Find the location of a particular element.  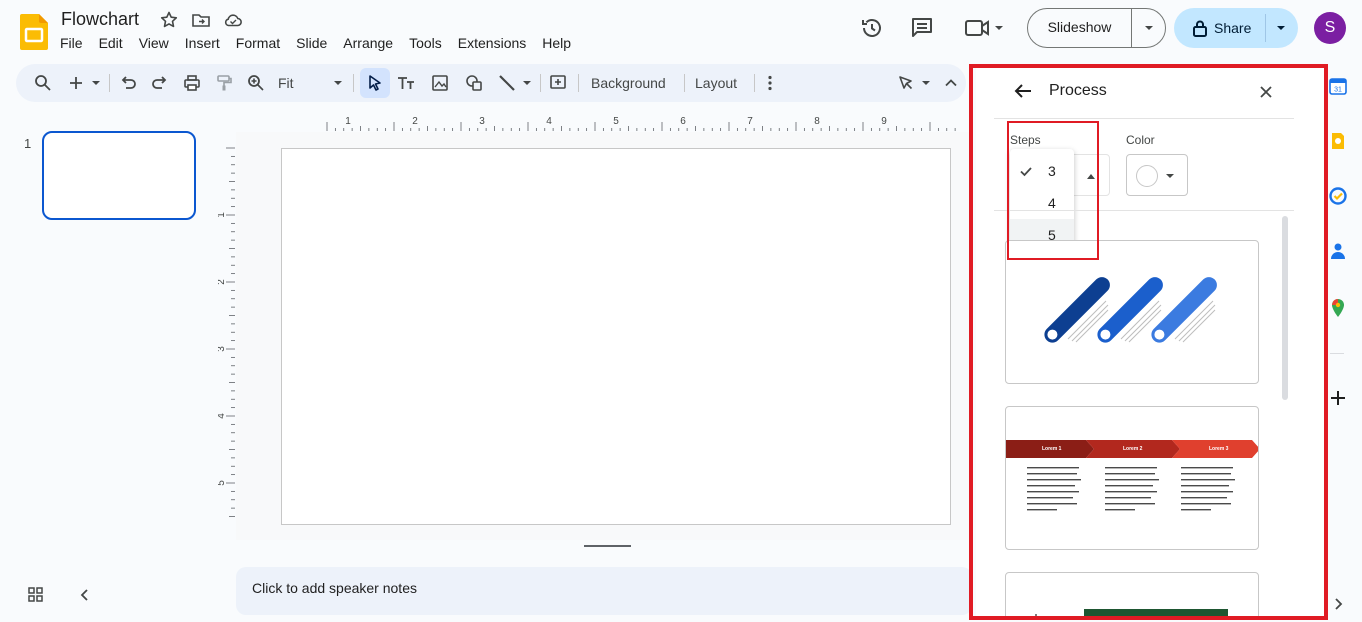

menu-view: View is located at coordinates (154, 45).